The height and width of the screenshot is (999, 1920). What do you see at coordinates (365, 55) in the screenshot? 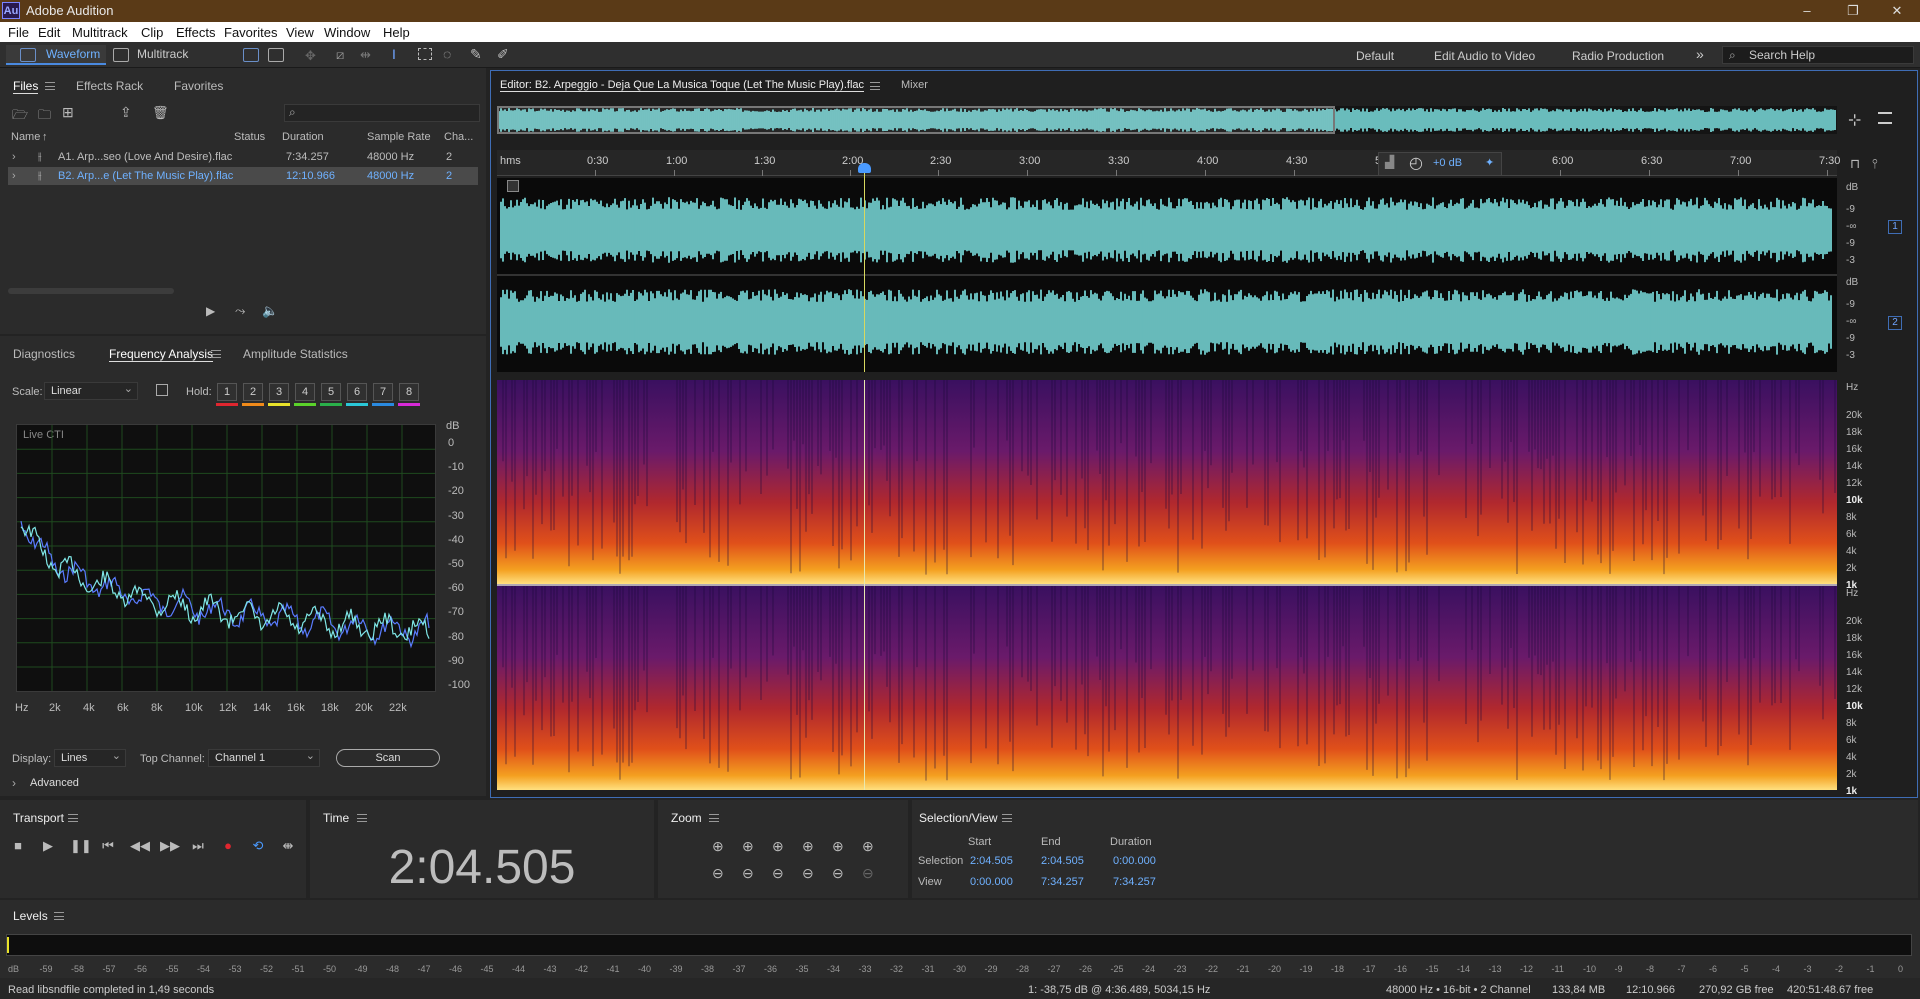
I see `slip-tool-icon: ⇹` at bounding box center [365, 55].